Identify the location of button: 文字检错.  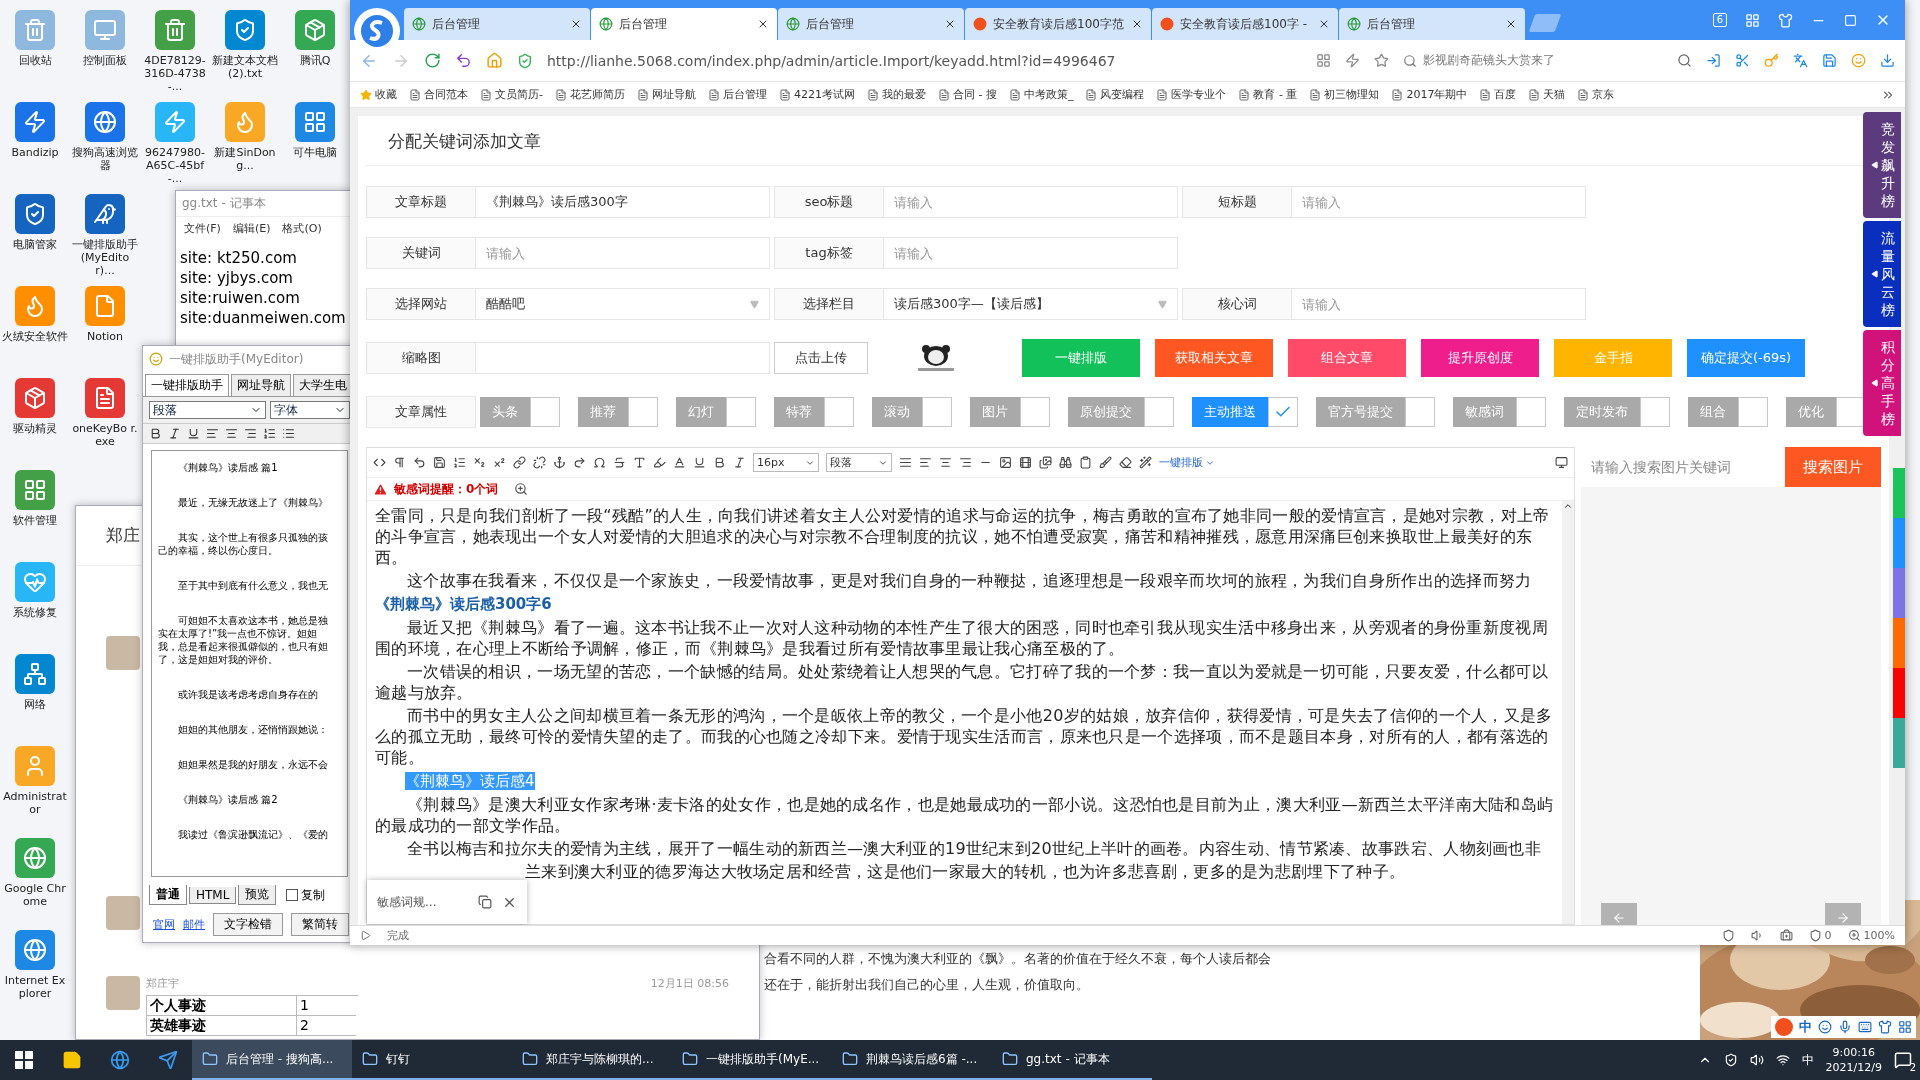
(248, 924).